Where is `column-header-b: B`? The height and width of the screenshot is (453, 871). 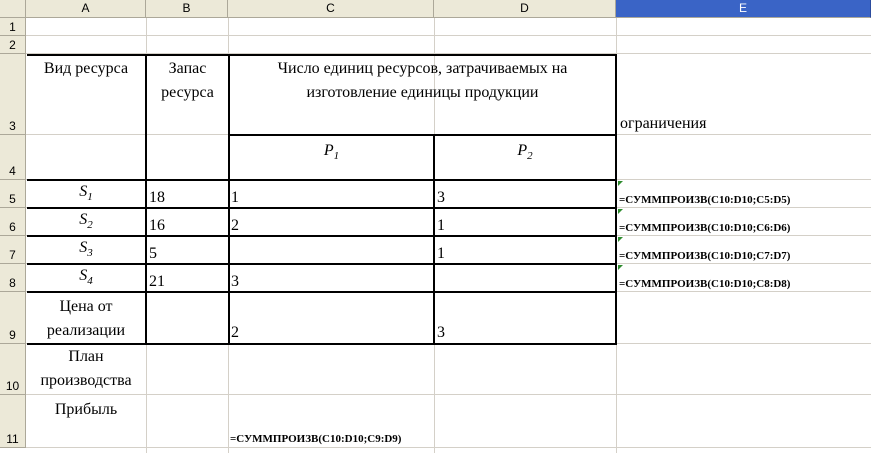
column-header-b: B is located at coordinates (187, 9).